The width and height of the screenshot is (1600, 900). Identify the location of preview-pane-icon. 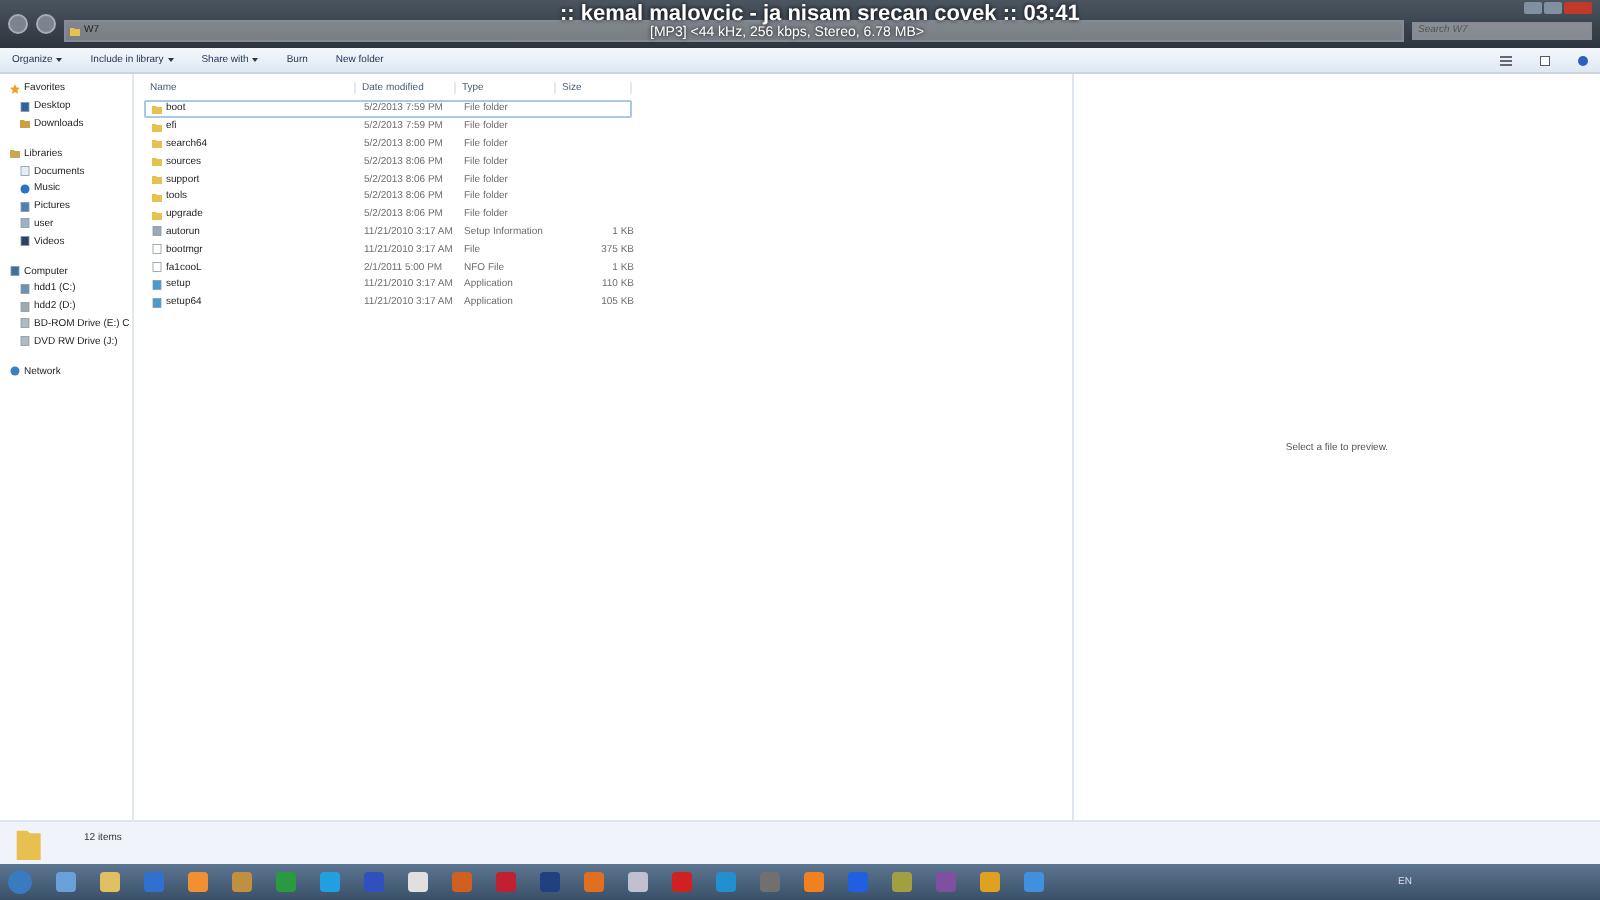
(1545, 60).